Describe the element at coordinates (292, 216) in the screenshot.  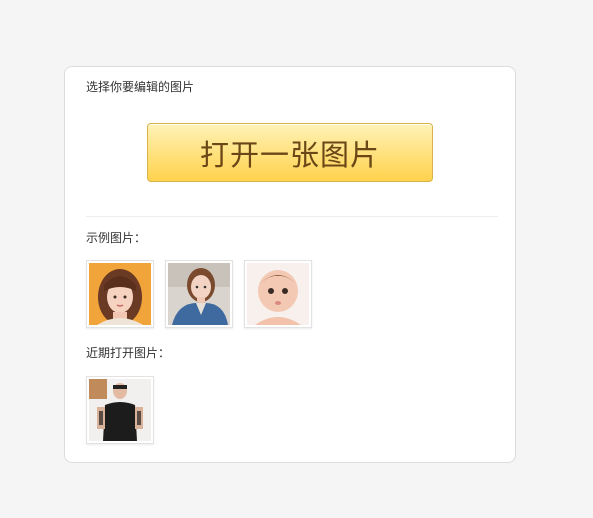
I see `section-divider` at that location.